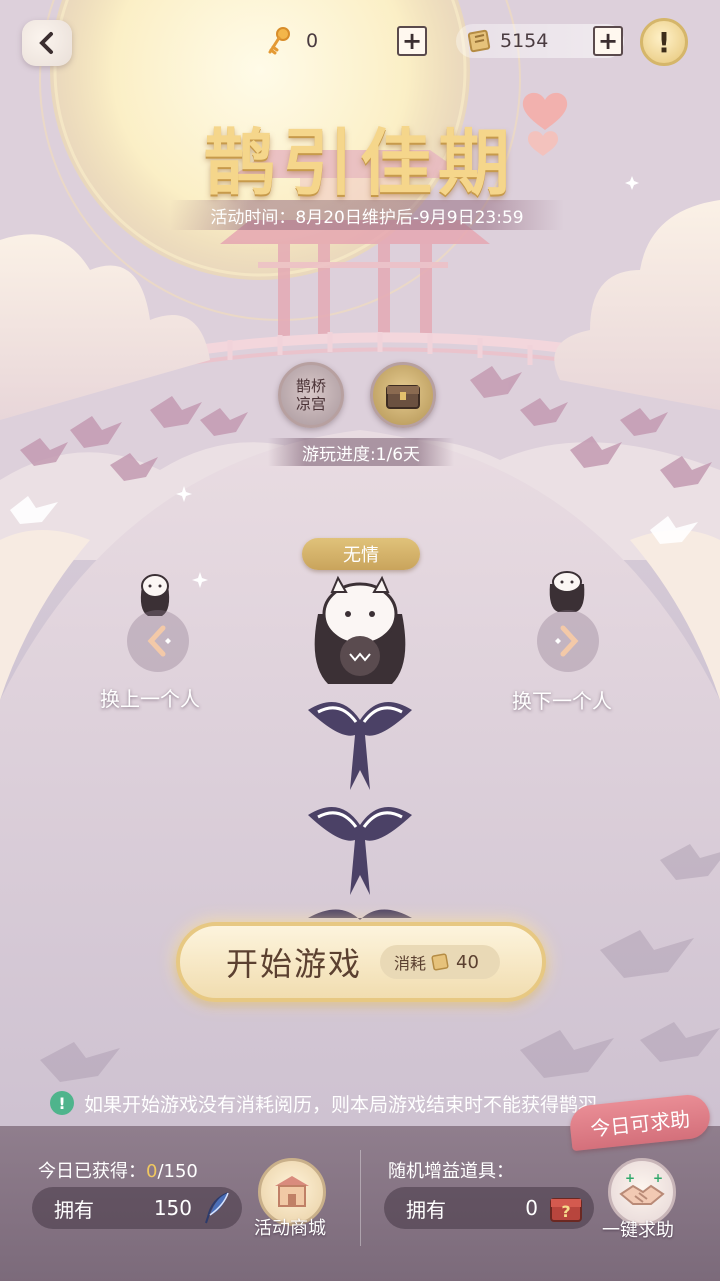 The image size is (720, 1281). What do you see at coordinates (312, 41) in the screenshot?
I see `key-count: 0` at bounding box center [312, 41].